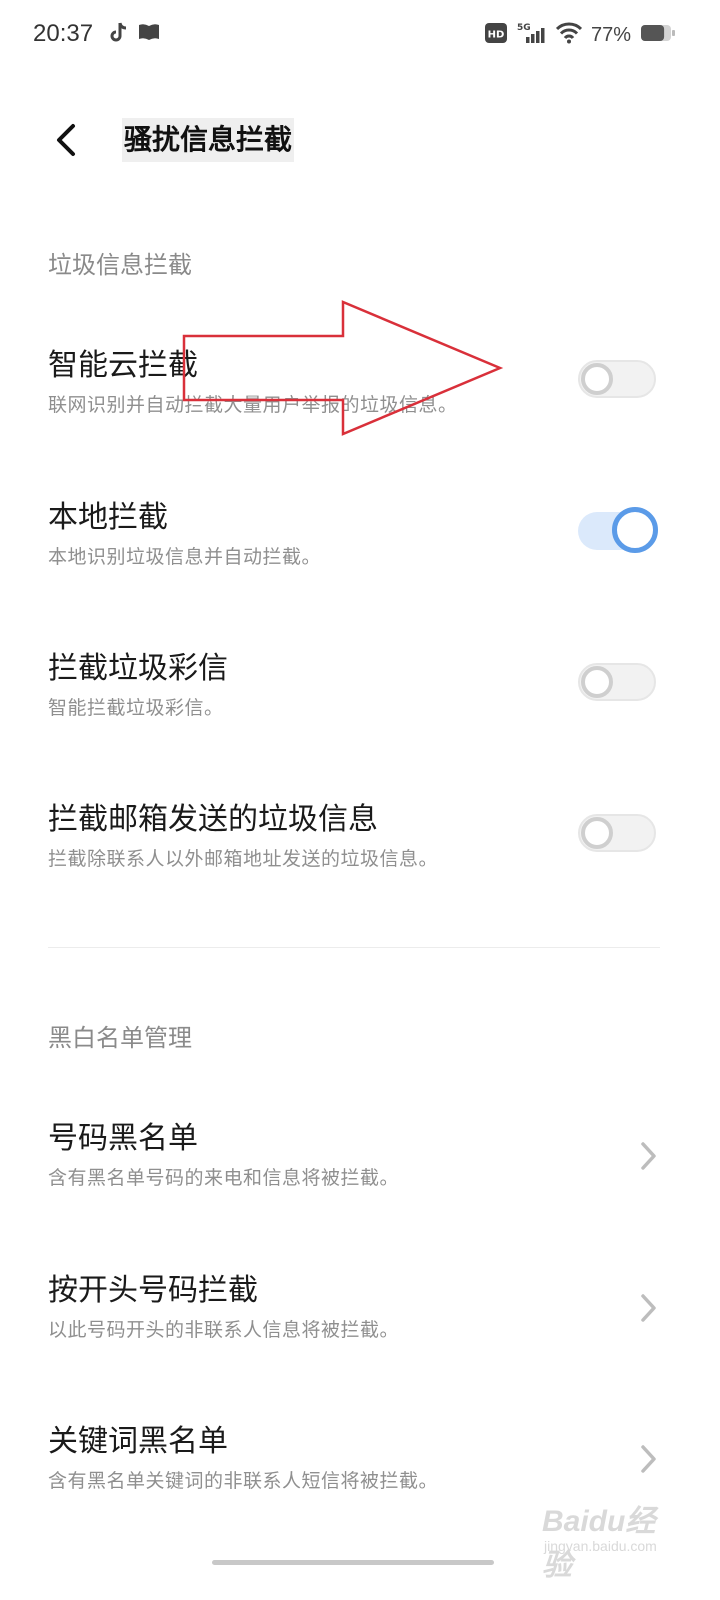 The image size is (720, 1600). Describe the element at coordinates (617, 682) in the screenshot. I see `block-spam-mms-toggle` at that location.